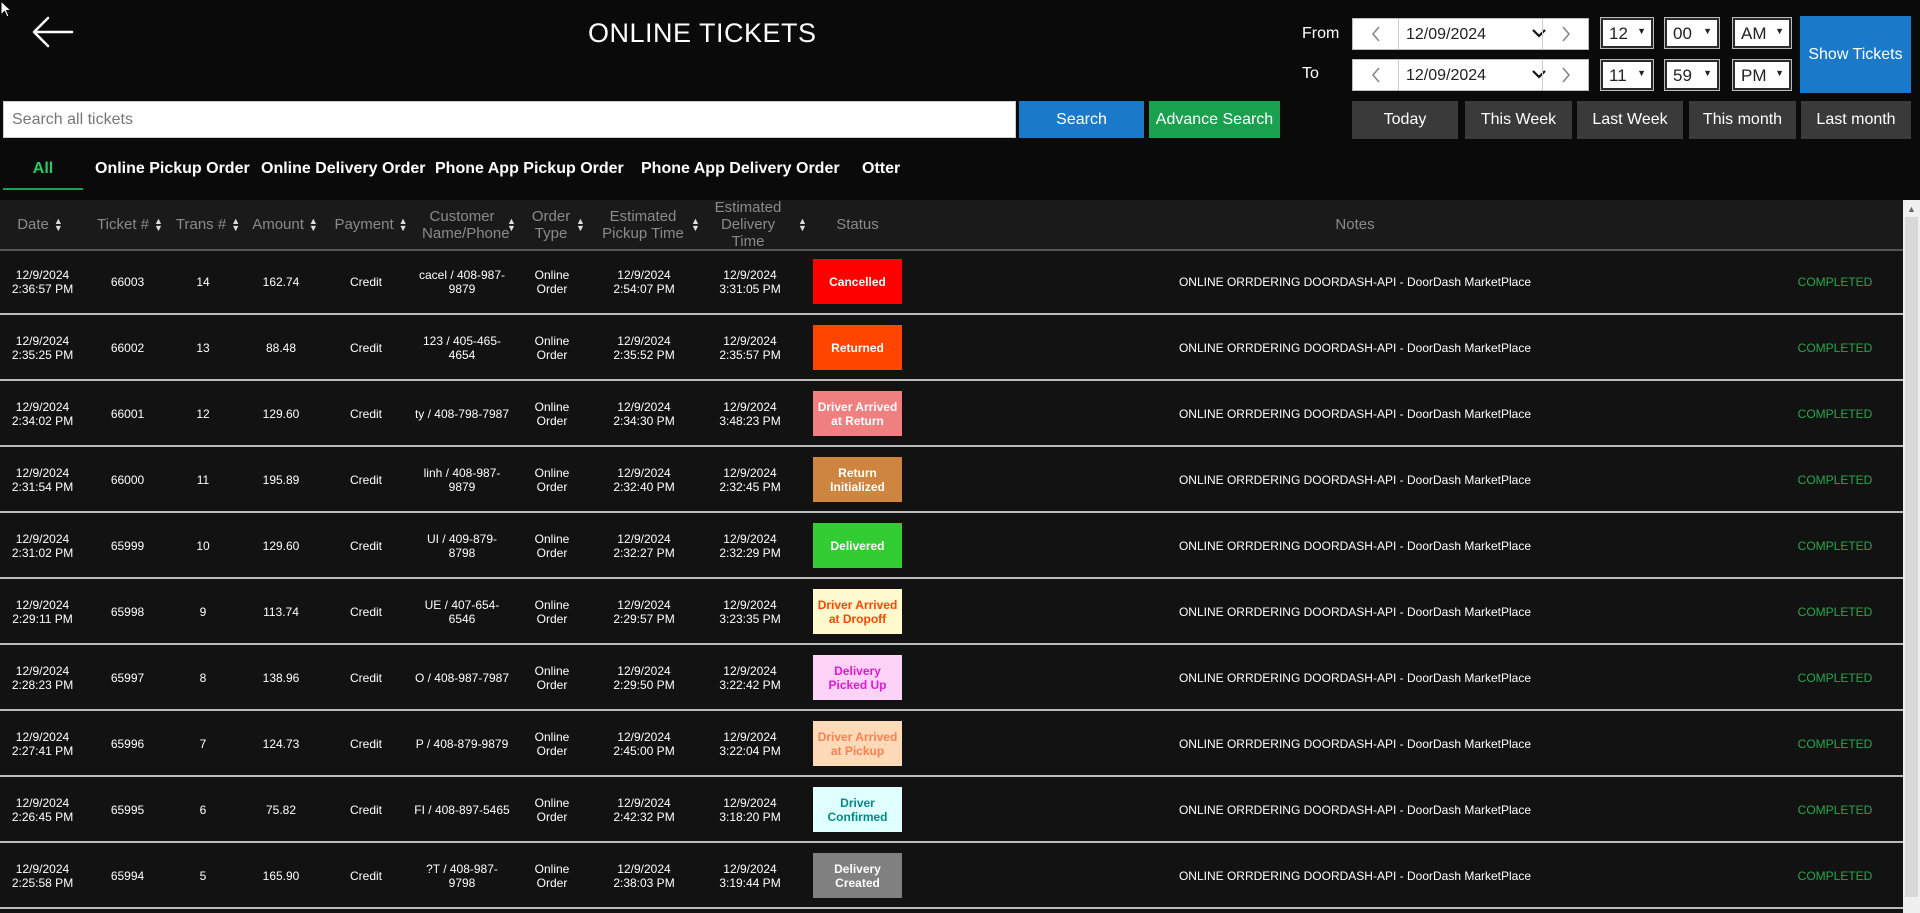 This screenshot has width=1920, height=913. I want to click on status-badge: Driver Arrived at Dropoff, so click(857, 611).